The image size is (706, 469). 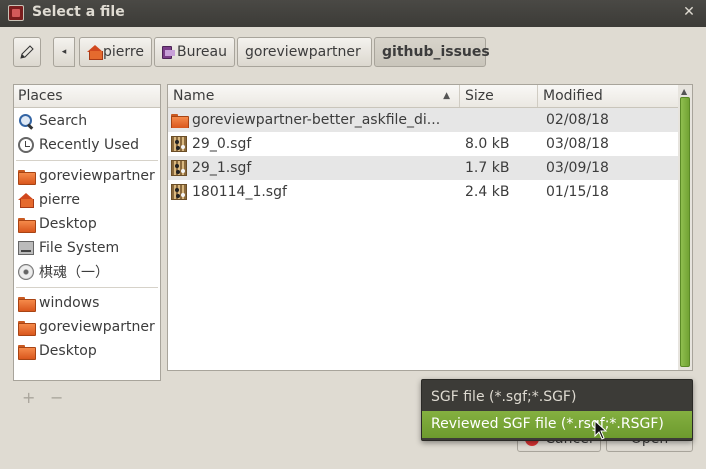 I want to click on file-modified: 03/09/18, so click(x=577, y=168).